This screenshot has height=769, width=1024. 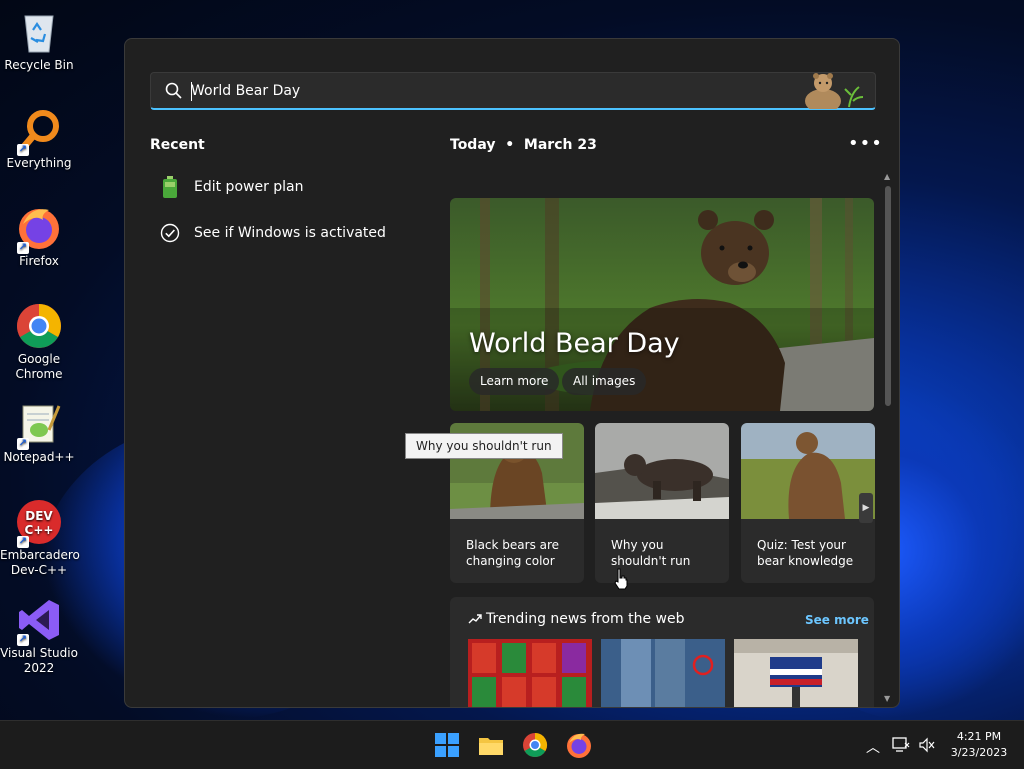 What do you see at coordinates (39, 131) in the screenshot?
I see `everything-search-icon: ↗` at bounding box center [39, 131].